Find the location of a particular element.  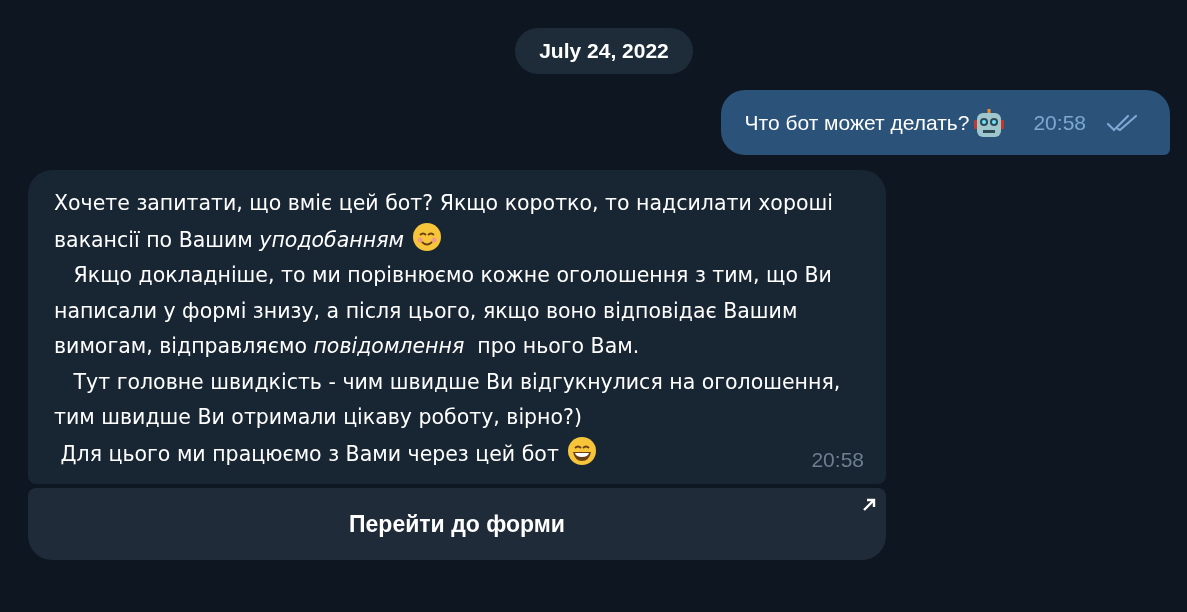

open-form-button: Перейти до форми is located at coordinates (457, 524).